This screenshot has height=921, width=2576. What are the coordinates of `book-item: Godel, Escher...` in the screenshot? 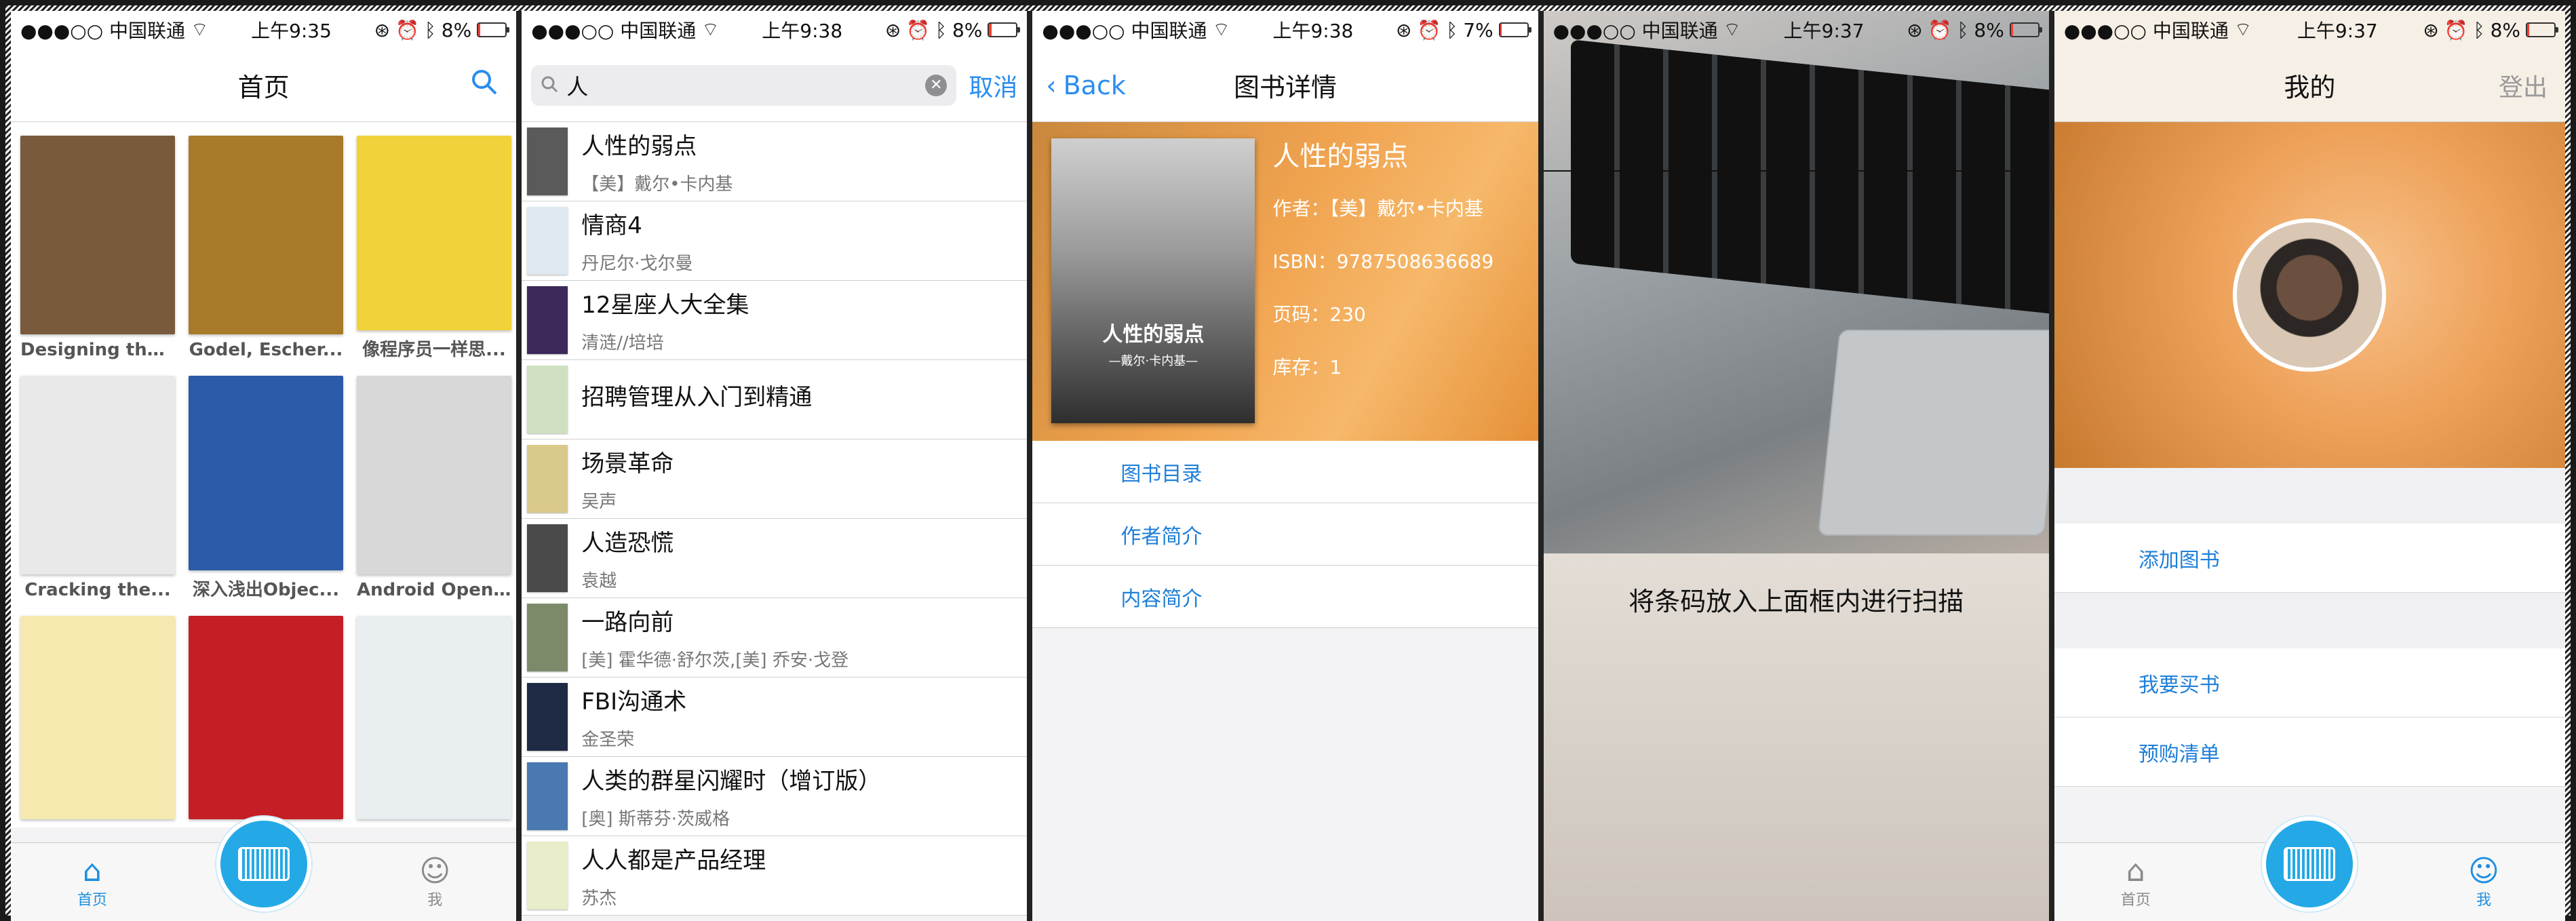 It's located at (266, 248).